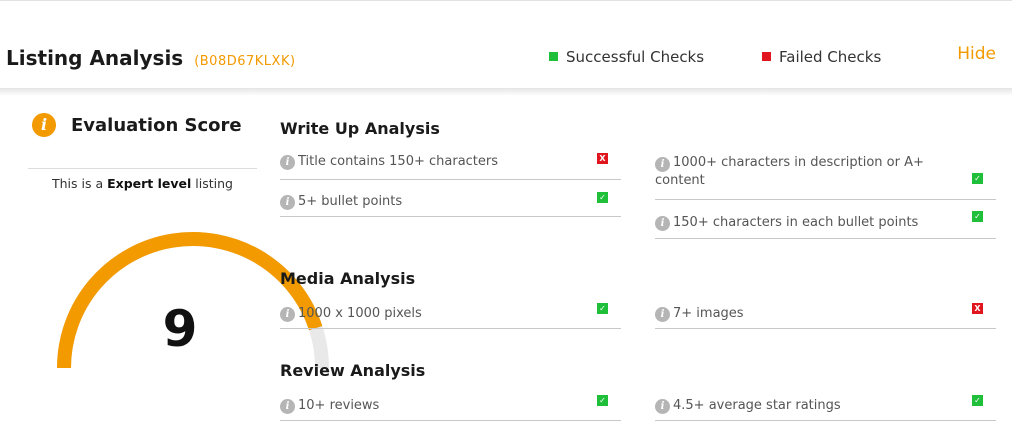 The width and height of the screenshot is (1012, 428). What do you see at coordinates (353, 370) in the screenshot?
I see `review-analysis-title: Review Analysis` at bounding box center [353, 370].